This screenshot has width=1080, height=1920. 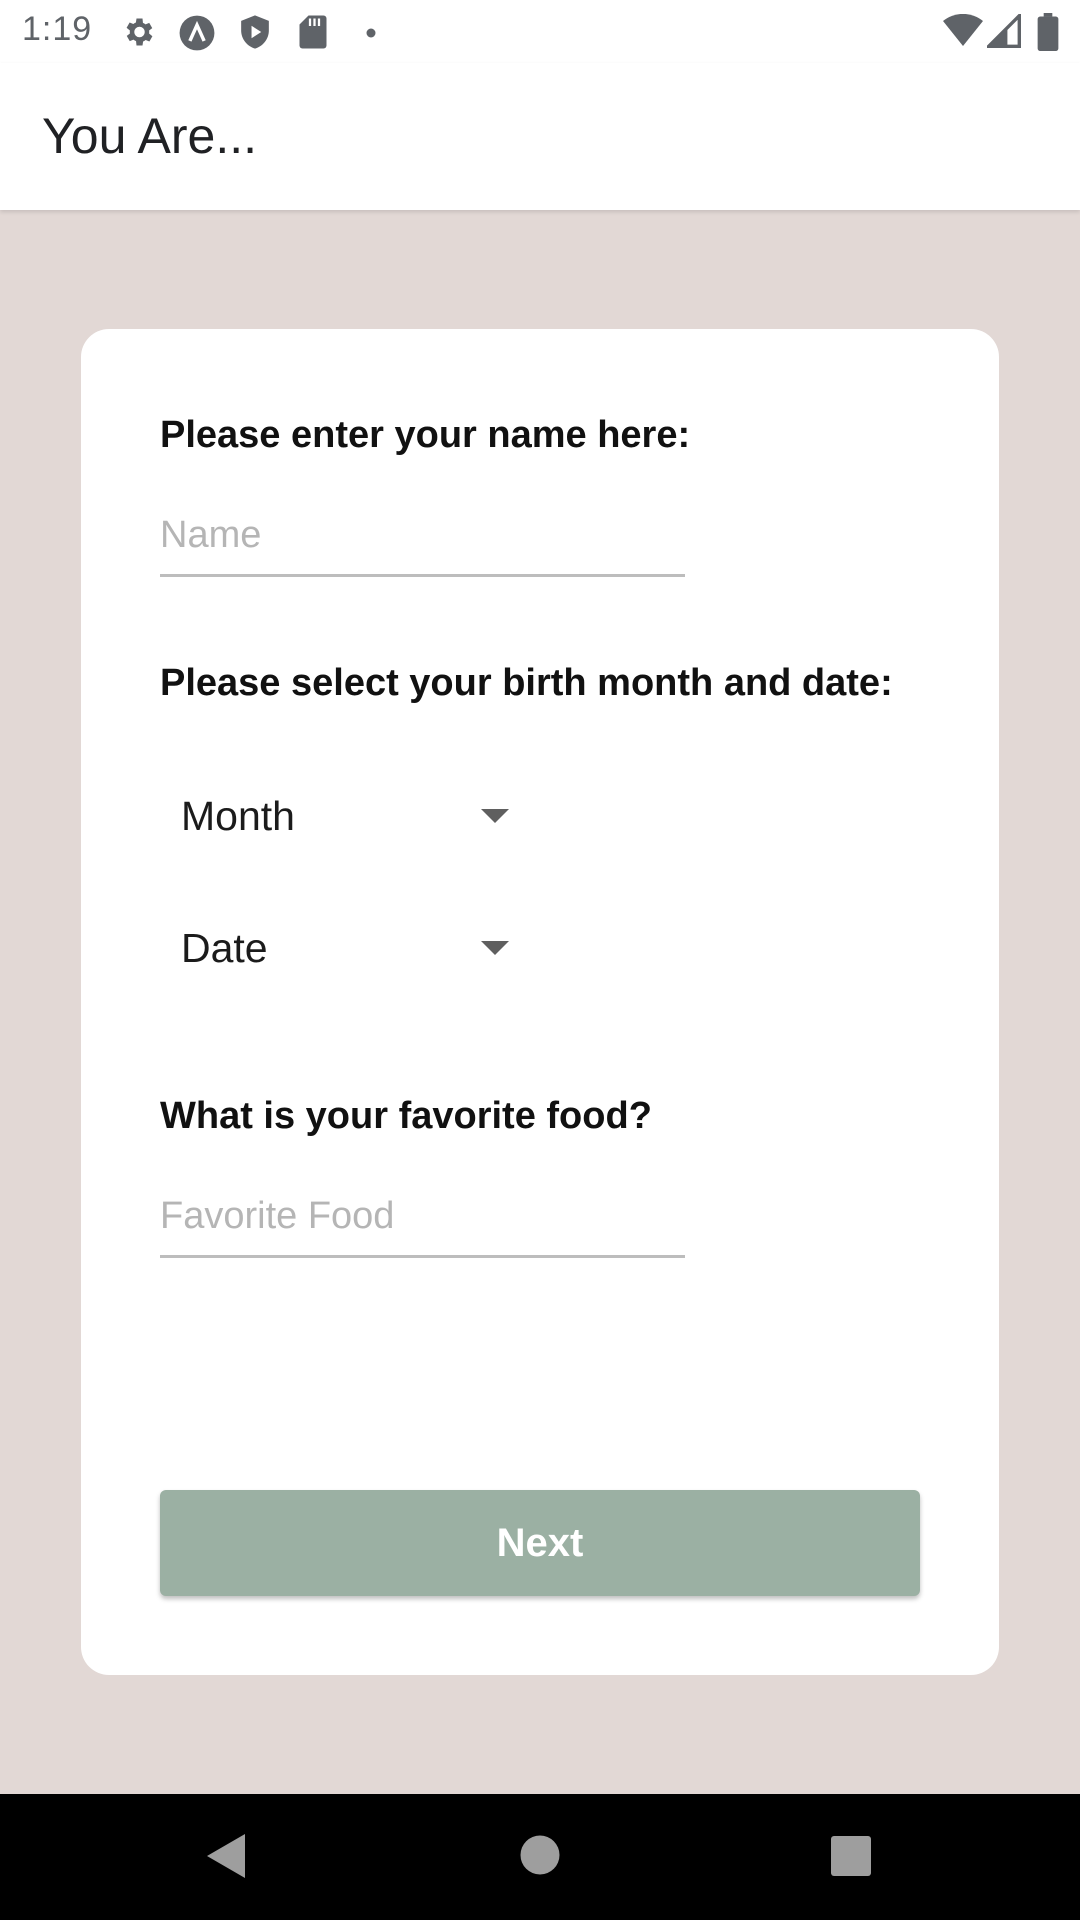 I want to click on recents-icon, so click(x=851, y=1858).